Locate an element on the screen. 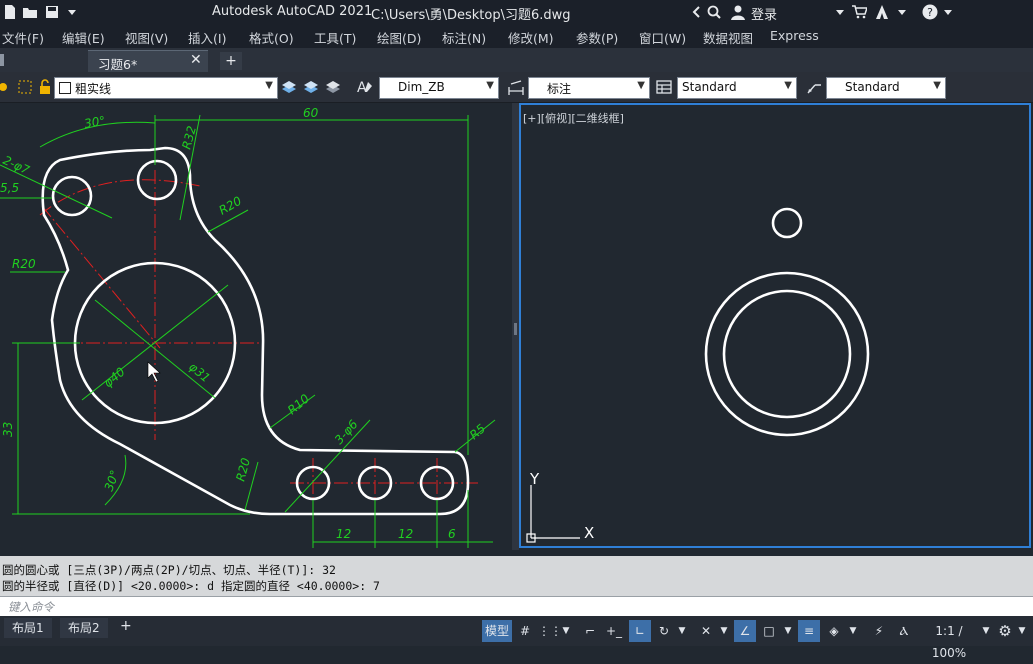 Image resolution: width=1033 pixels, height=664 pixels. multileader-style-value: Standard is located at coordinates (872, 87).